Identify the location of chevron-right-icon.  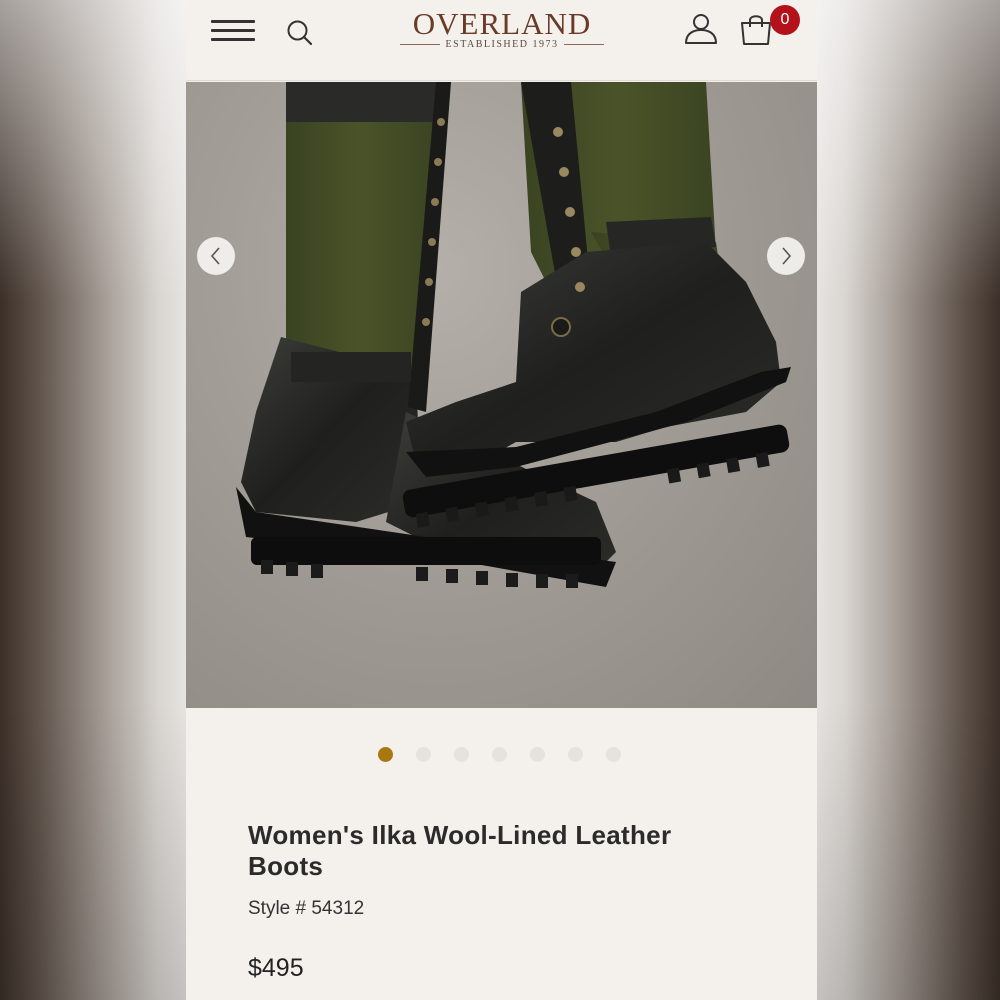
(787, 256).